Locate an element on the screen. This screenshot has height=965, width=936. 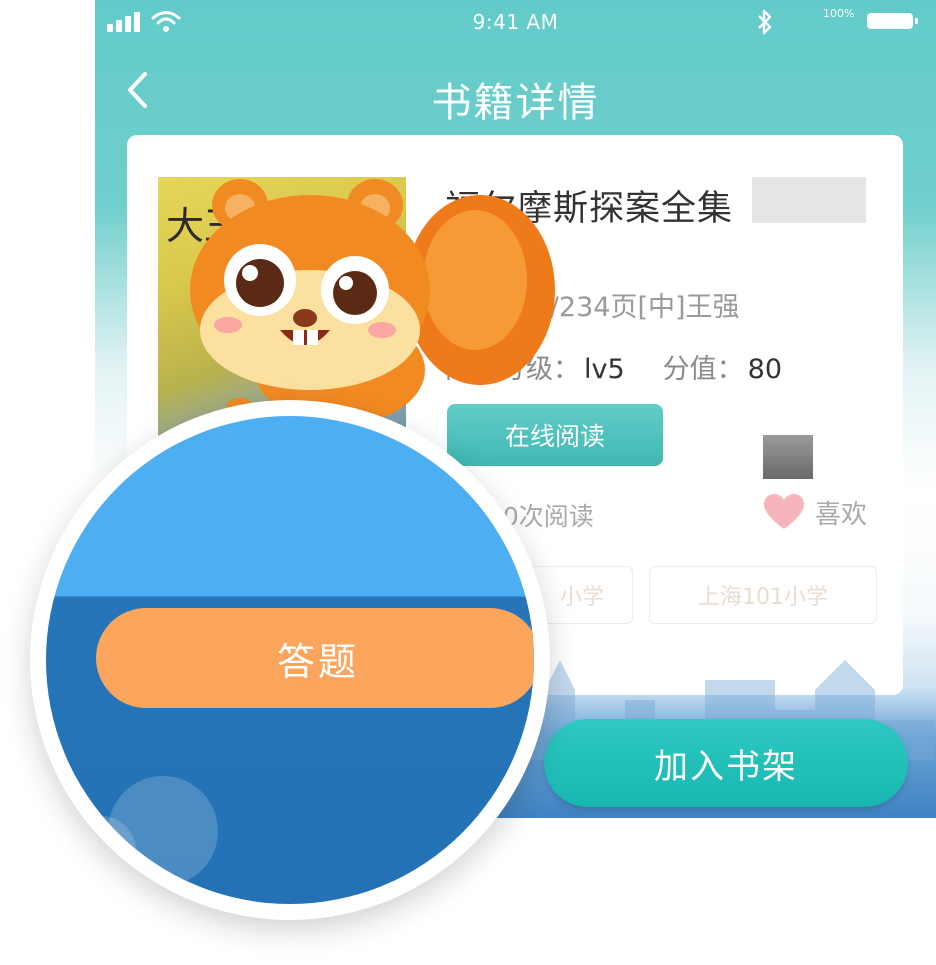
squirrel-mascot is located at coordinates (372, 302).